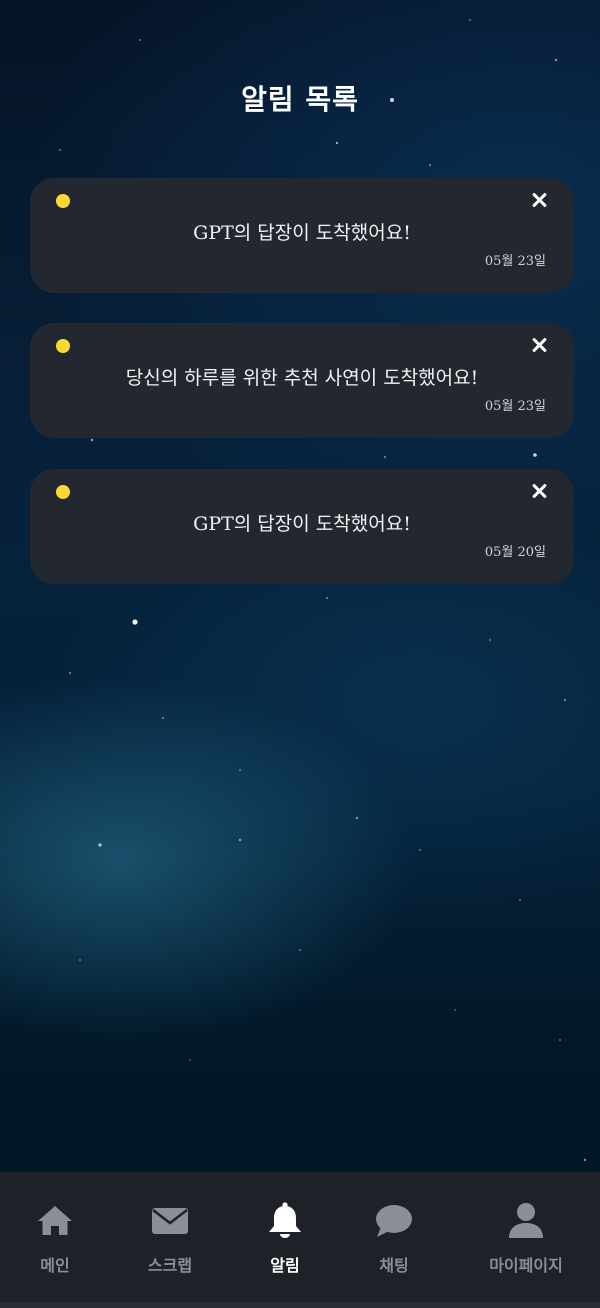 This screenshot has height=1308, width=600. I want to click on chat-bubble-icon, so click(394, 1220).